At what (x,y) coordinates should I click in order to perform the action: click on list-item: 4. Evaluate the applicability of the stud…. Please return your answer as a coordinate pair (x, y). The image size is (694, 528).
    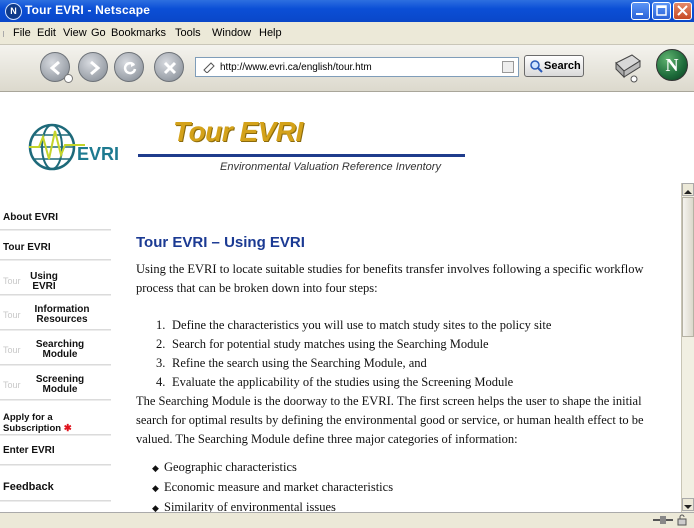
    Looking at the image, I should click on (335, 382).